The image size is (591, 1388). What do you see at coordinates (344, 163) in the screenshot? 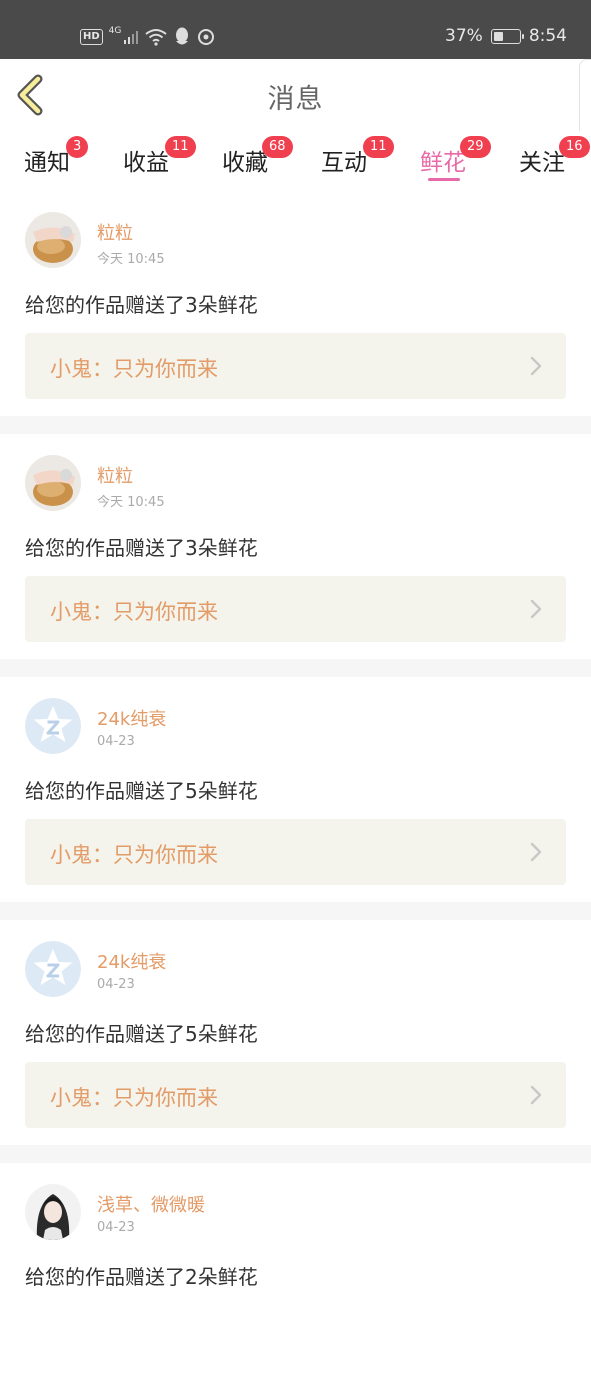
I see `tab-label: 互动` at bounding box center [344, 163].